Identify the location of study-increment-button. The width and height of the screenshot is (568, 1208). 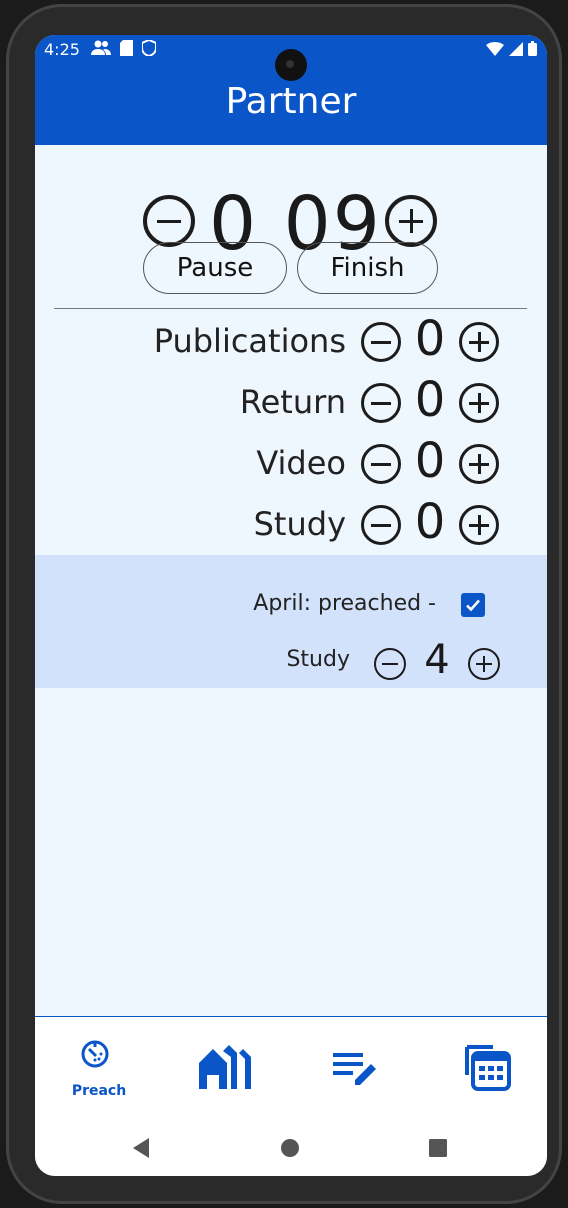
(479, 525).